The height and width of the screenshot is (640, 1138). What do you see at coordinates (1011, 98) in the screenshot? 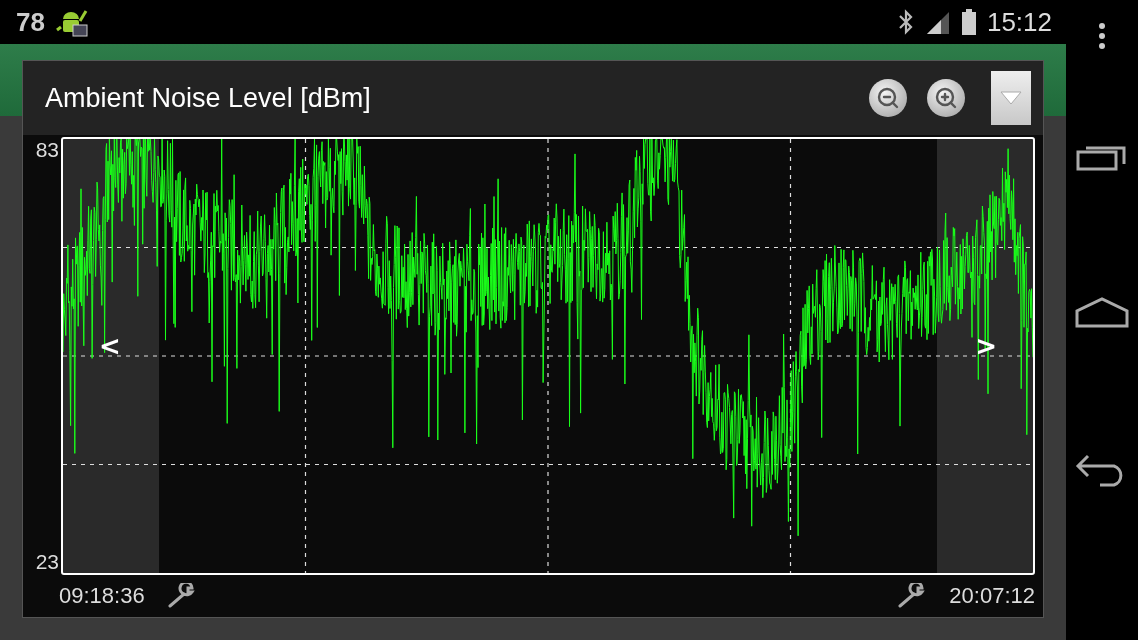
I see `caret-icon` at bounding box center [1011, 98].